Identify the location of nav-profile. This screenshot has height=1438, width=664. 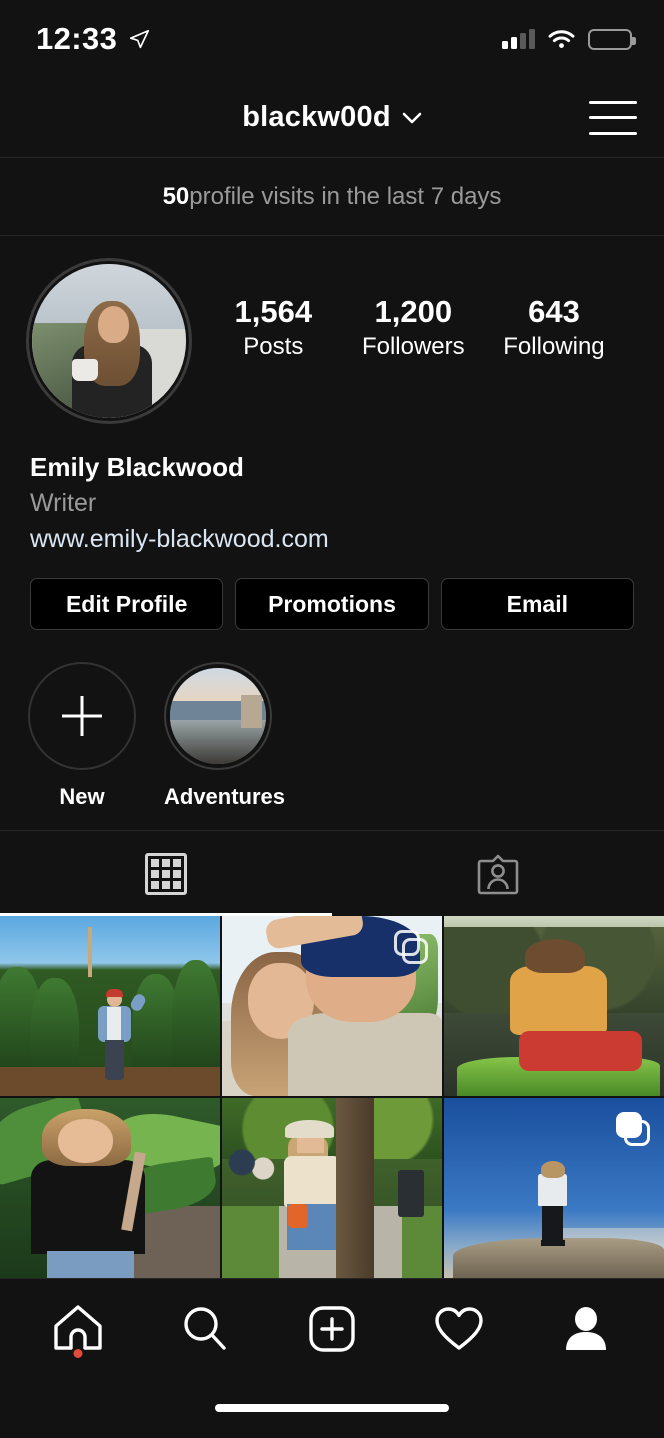
(586, 1329).